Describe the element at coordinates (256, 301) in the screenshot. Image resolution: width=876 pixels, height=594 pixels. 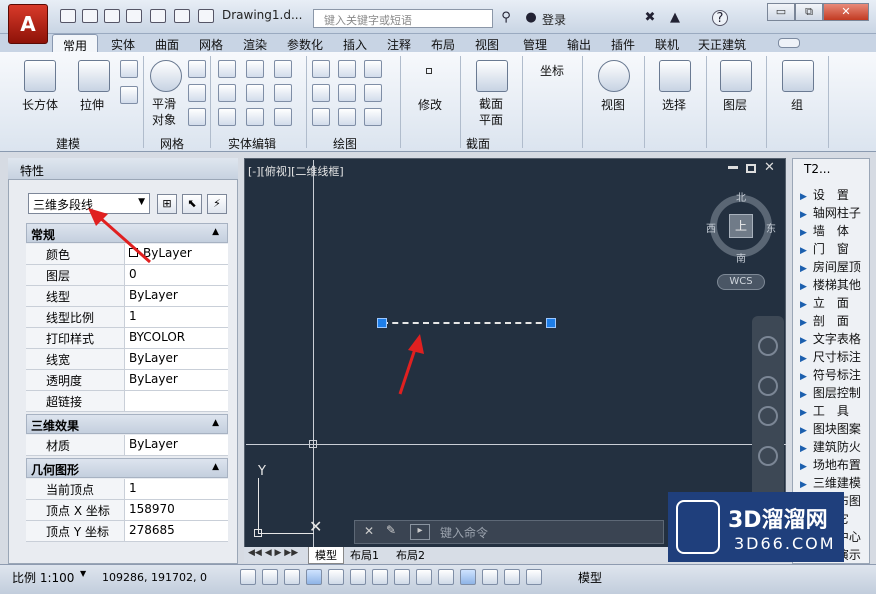
I see `annotation-arrows` at that location.